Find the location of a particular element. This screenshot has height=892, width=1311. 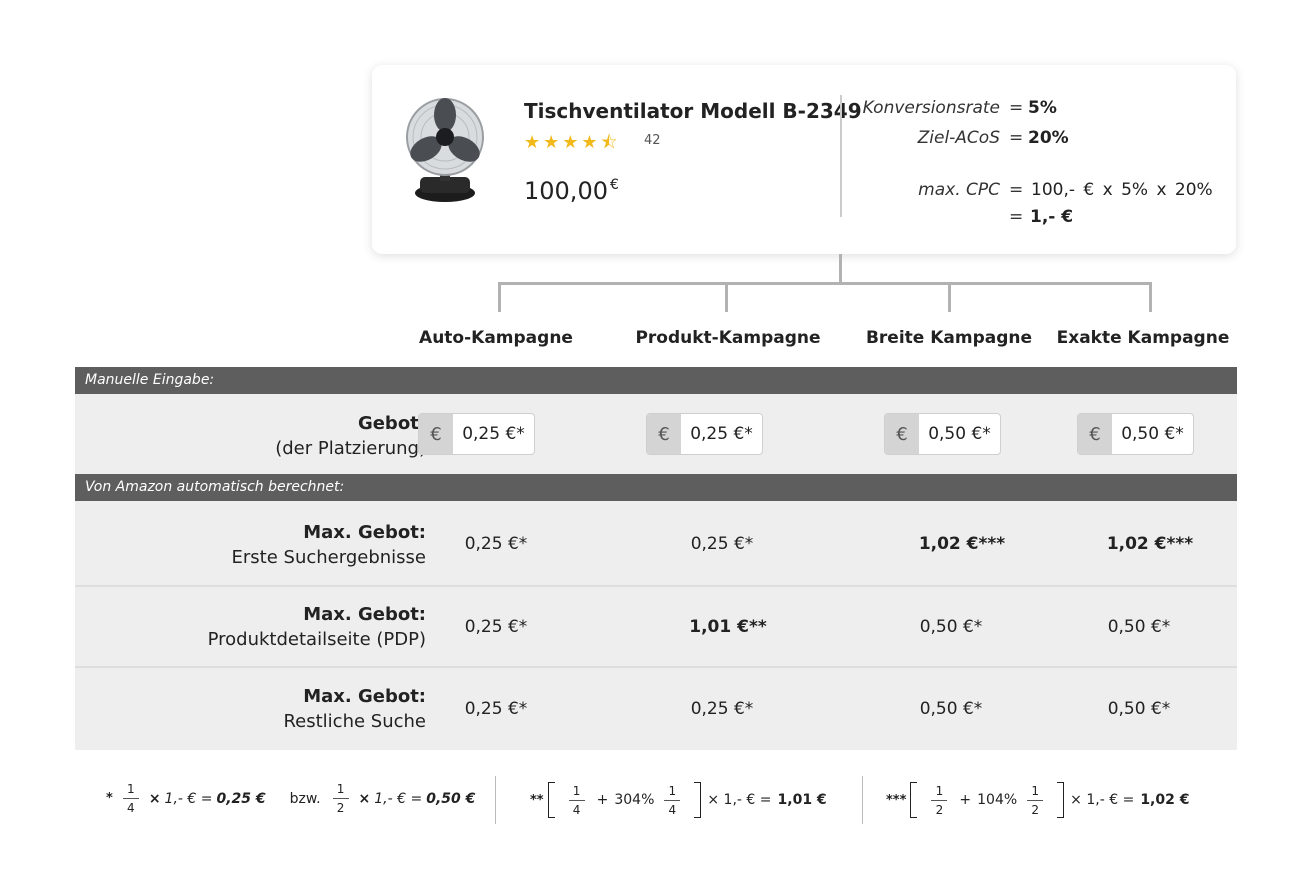

conversion-value: 5% is located at coordinates (1042, 108).